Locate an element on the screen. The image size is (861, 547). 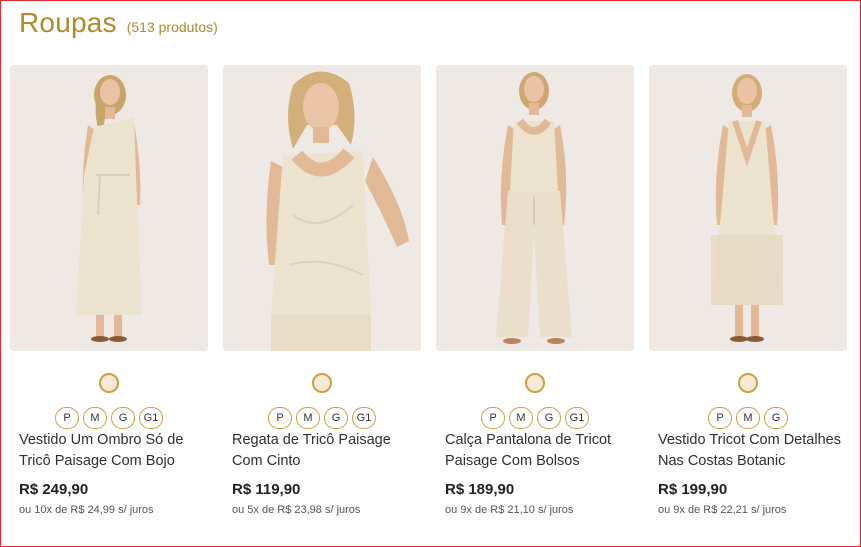
page-header: Roupas (513 produtos) is located at coordinates (118, 23).